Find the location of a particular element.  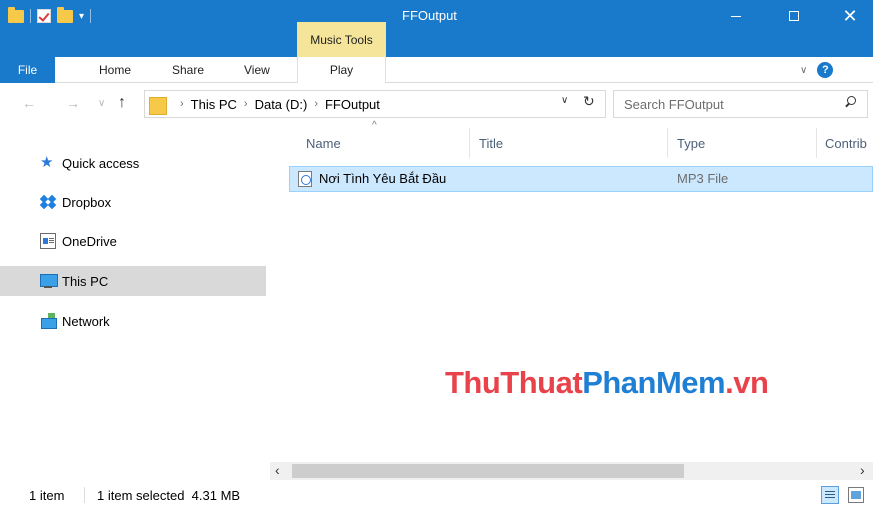

close-icon: ✕ is located at coordinates (850, 16).